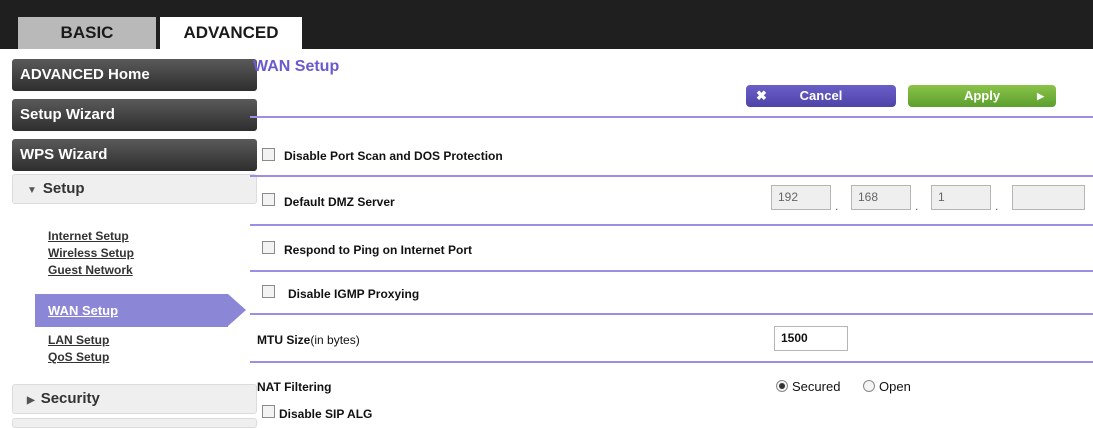 The width and height of the screenshot is (1093, 428). Describe the element at coordinates (91, 253) in the screenshot. I see `sidebar-item-wireless-setup: Wireless Setup` at that location.